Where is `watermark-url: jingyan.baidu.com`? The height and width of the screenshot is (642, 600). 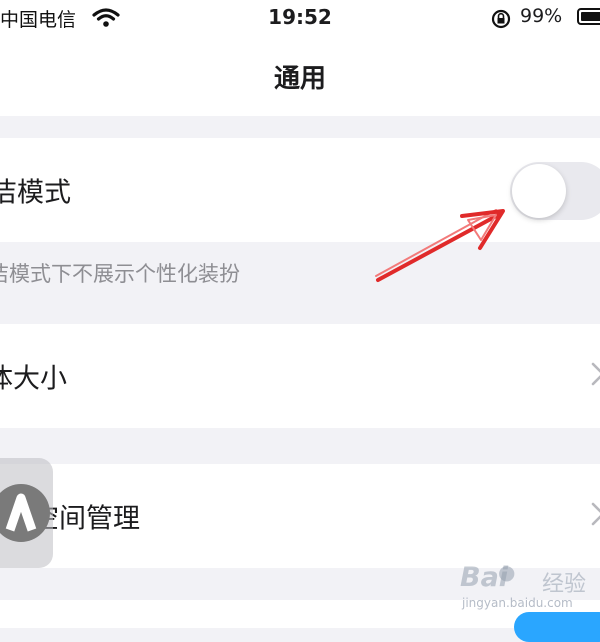 watermark-url: jingyan.baidu.com is located at coordinates (517, 603).